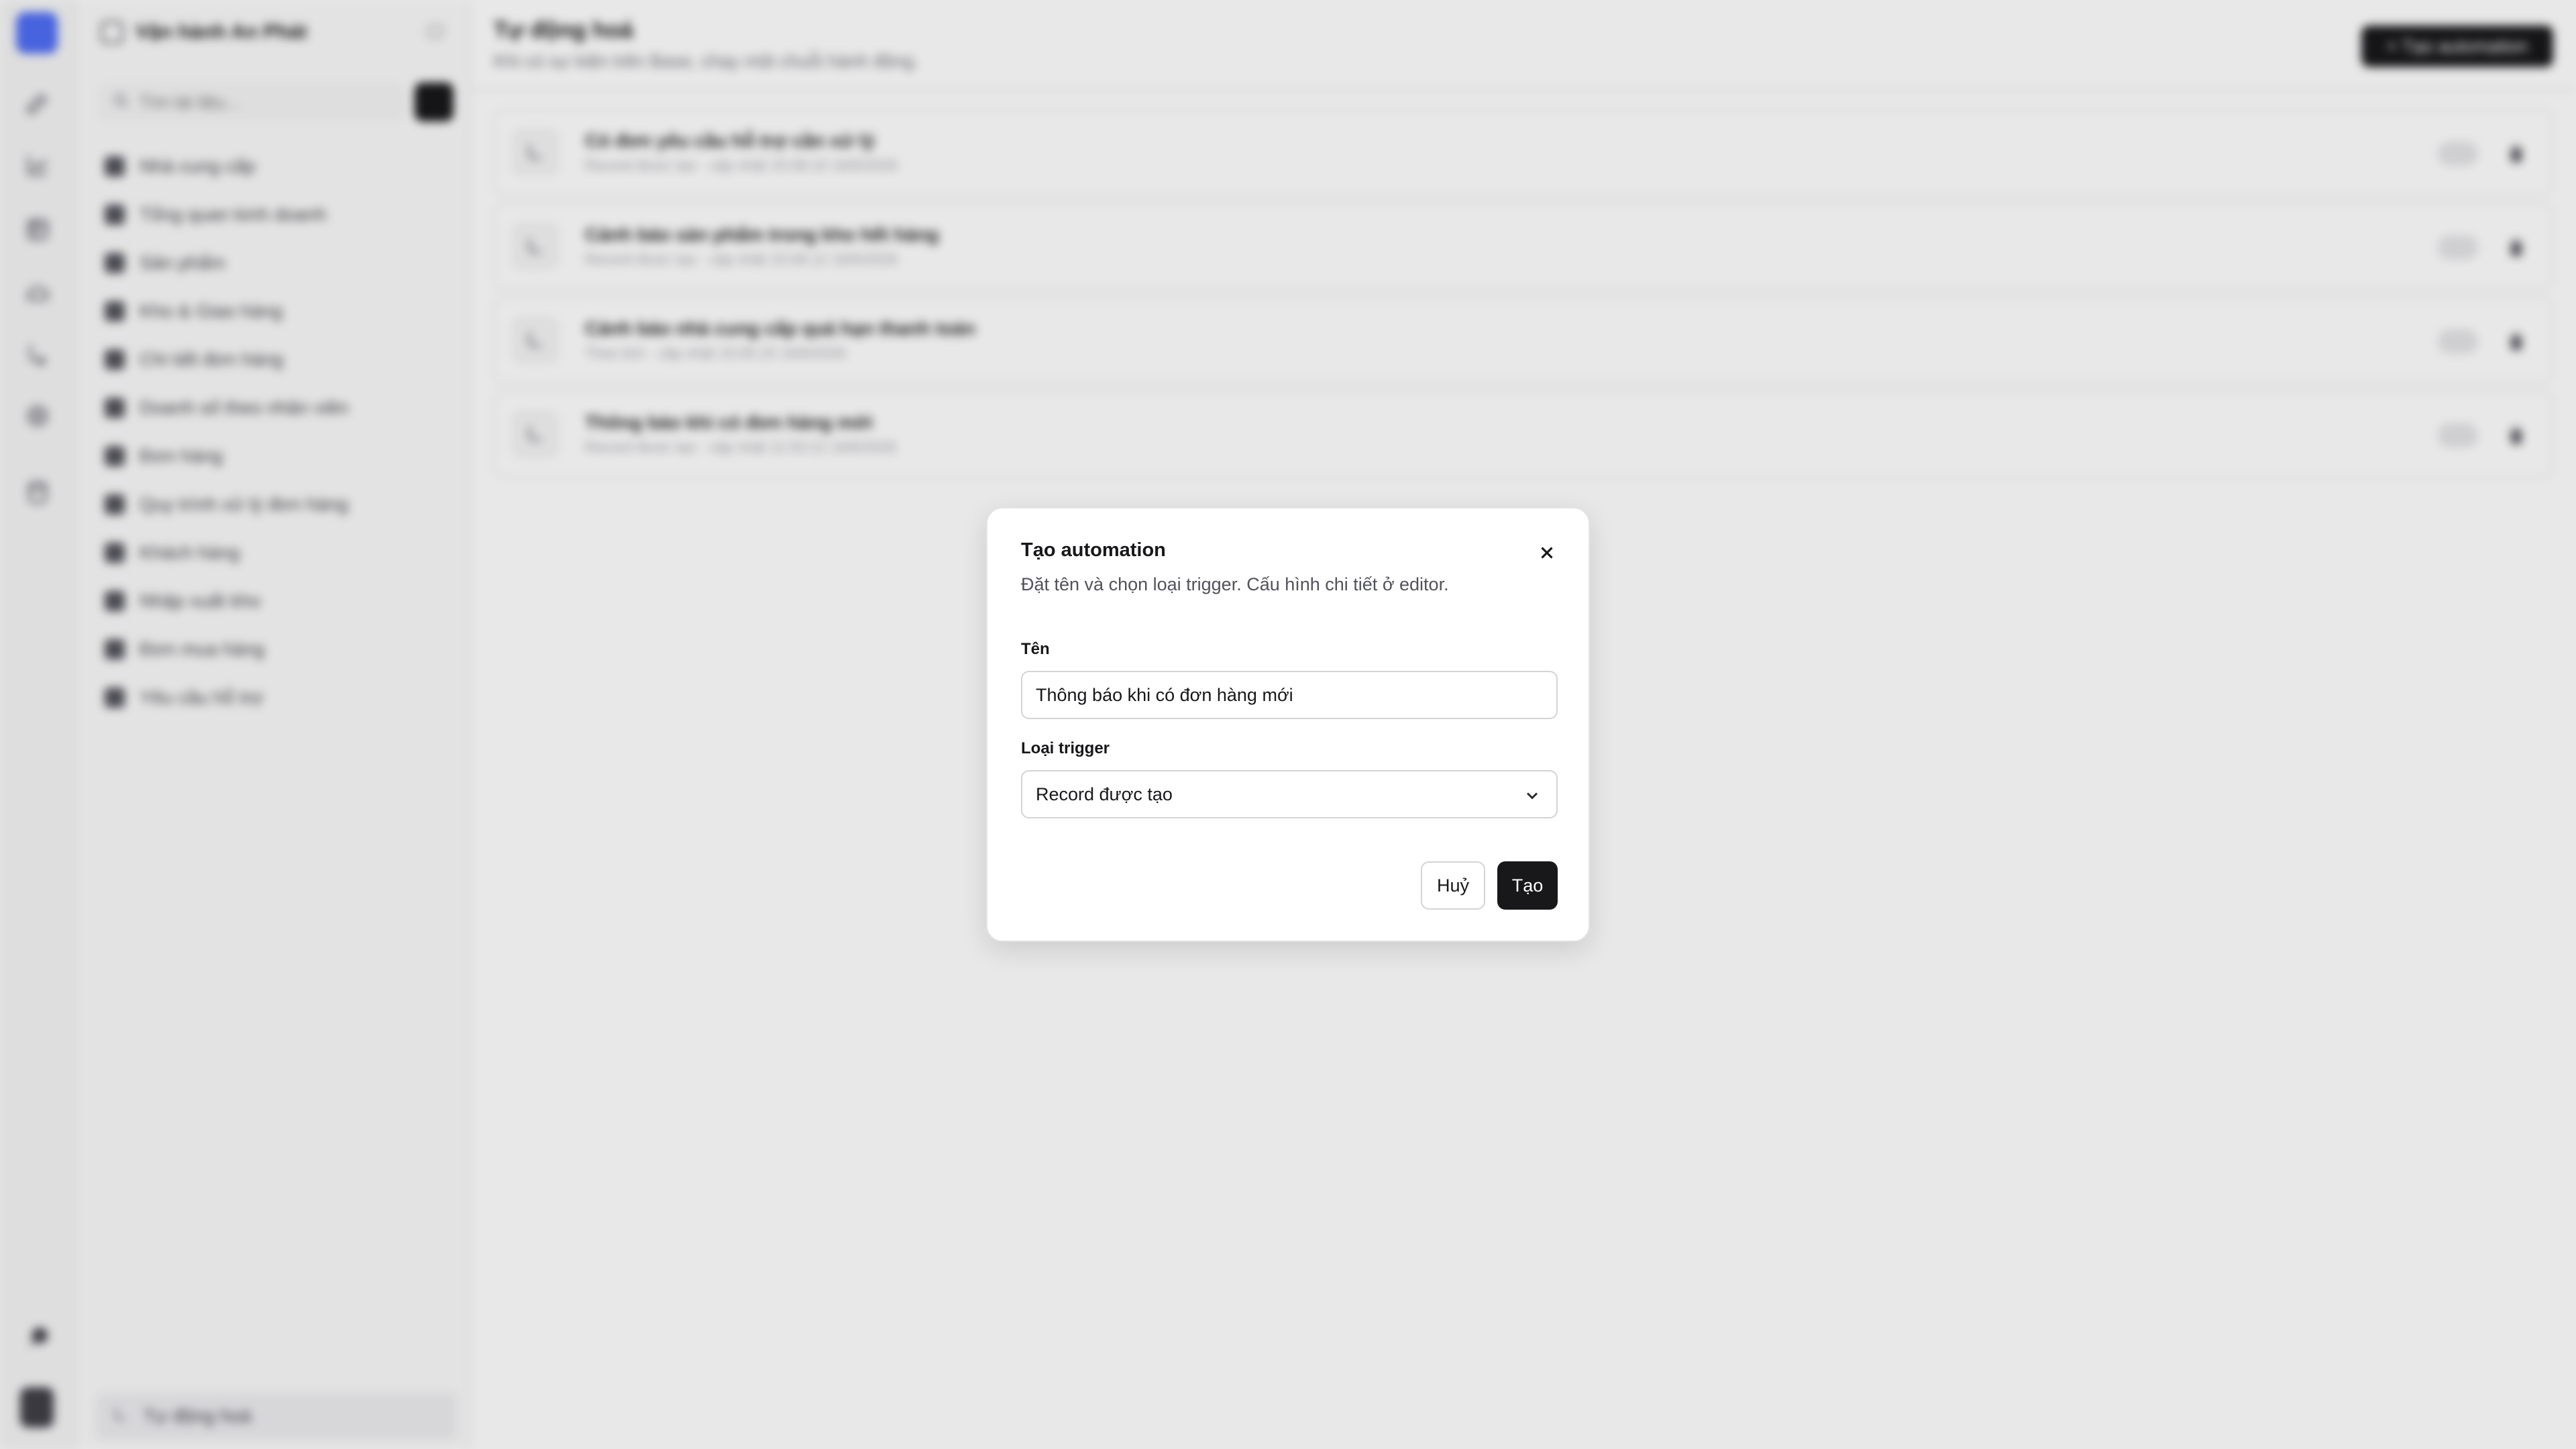 Image resolution: width=2576 pixels, height=1449 pixels. What do you see at coordinates (1065, 748) in the screenshot?
I see `trigger-label: Loại trigger` at bounding box center [1065, 748].